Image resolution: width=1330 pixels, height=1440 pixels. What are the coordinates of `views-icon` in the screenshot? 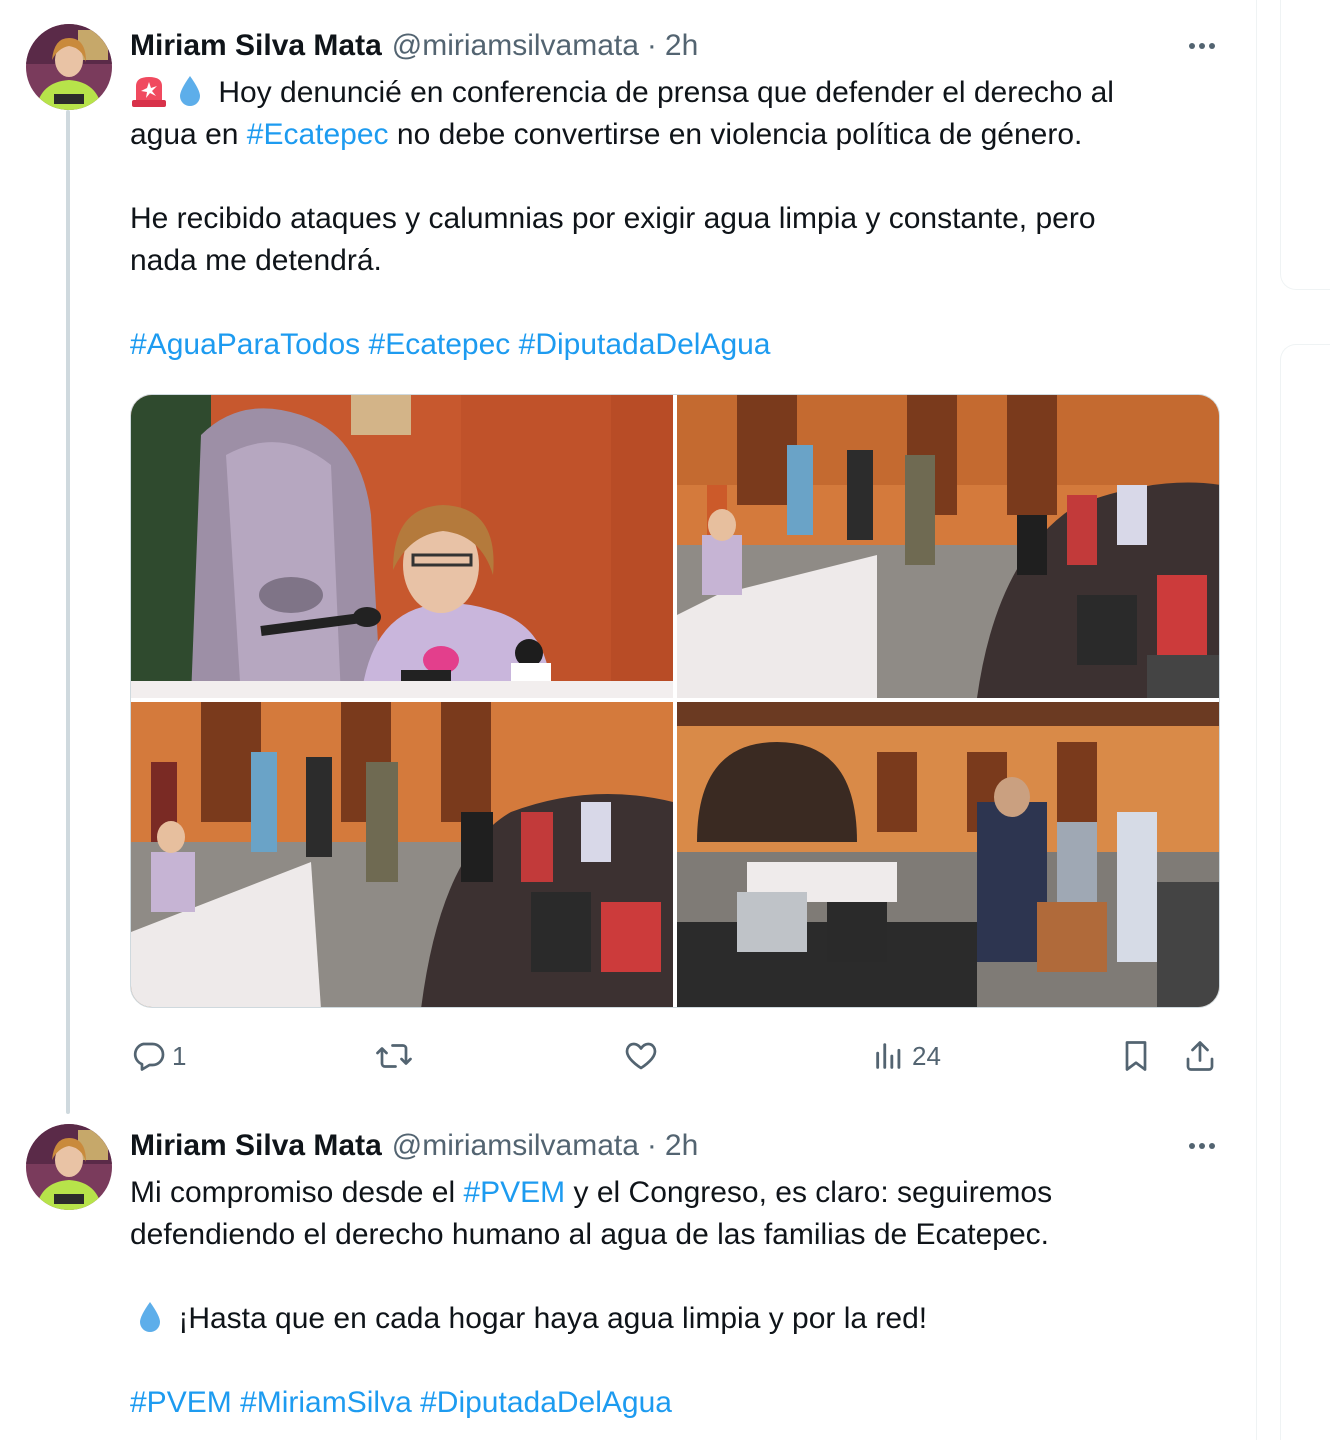 It's located at (888, 1056).